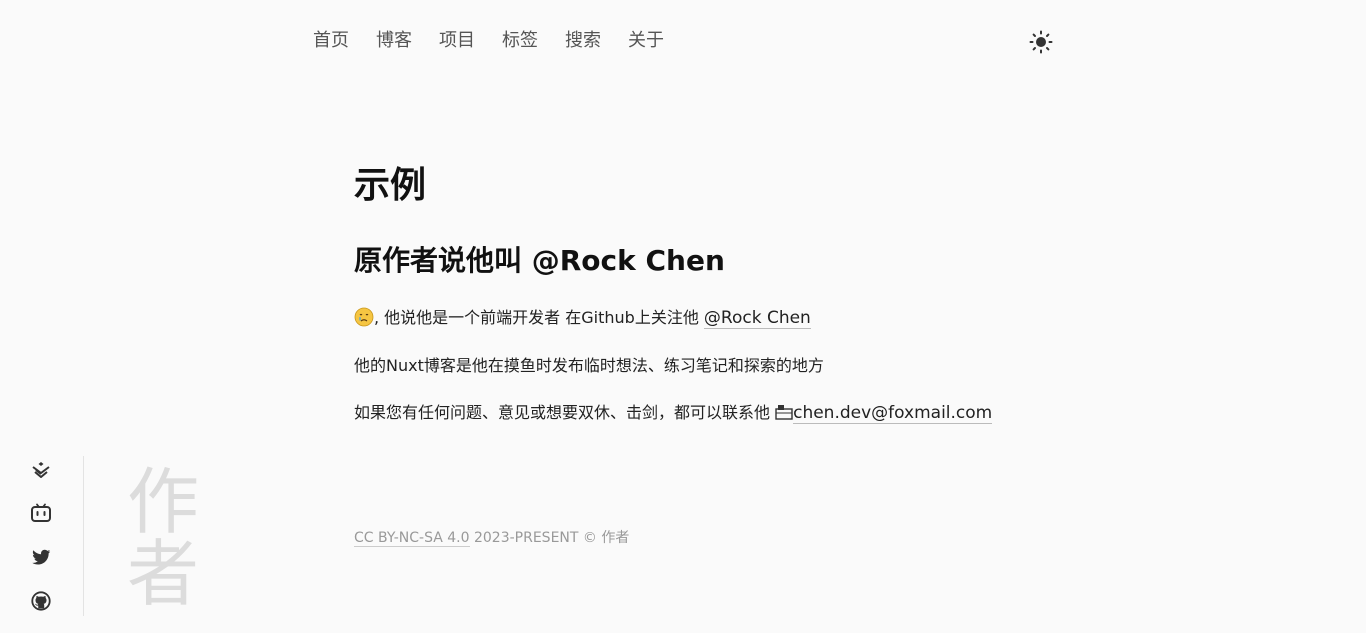 The image size is (1366, 633). I want to click on crying-emoji-icon, so click(364, 317).